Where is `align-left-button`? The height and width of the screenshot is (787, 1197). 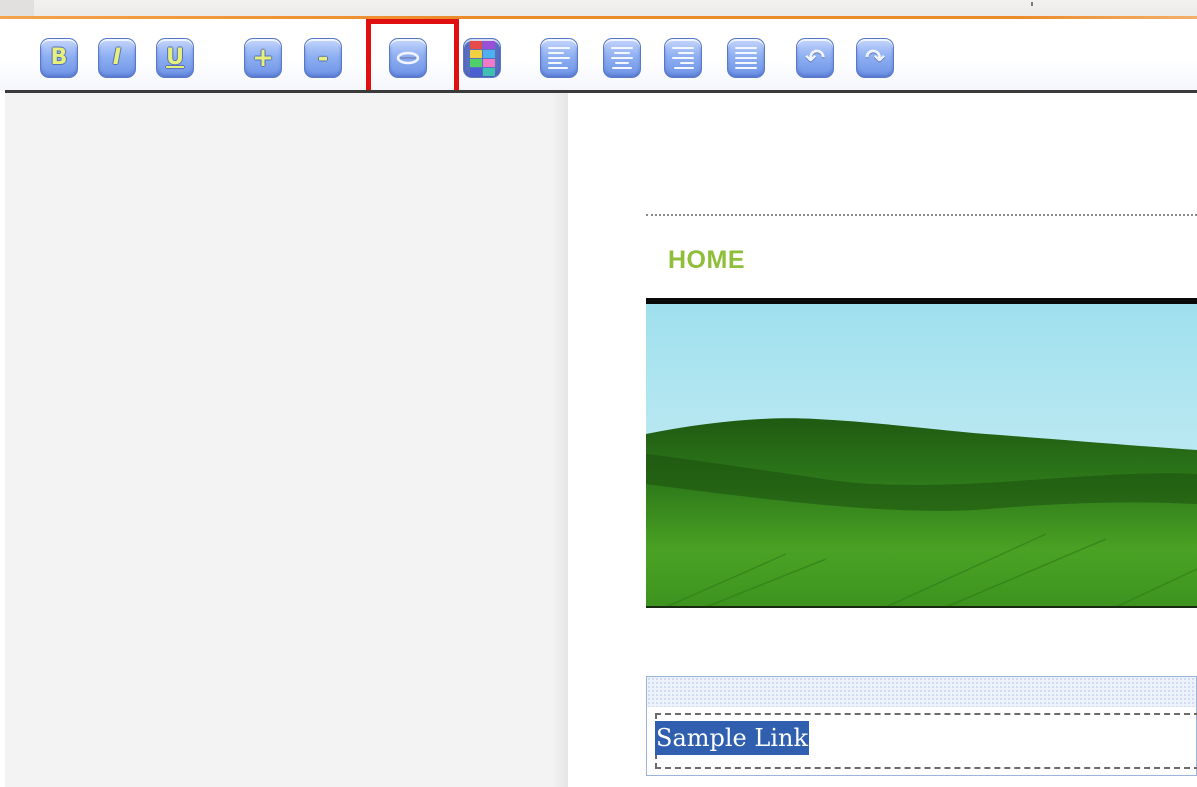 align-left-button is located at coordinates (559, 58).